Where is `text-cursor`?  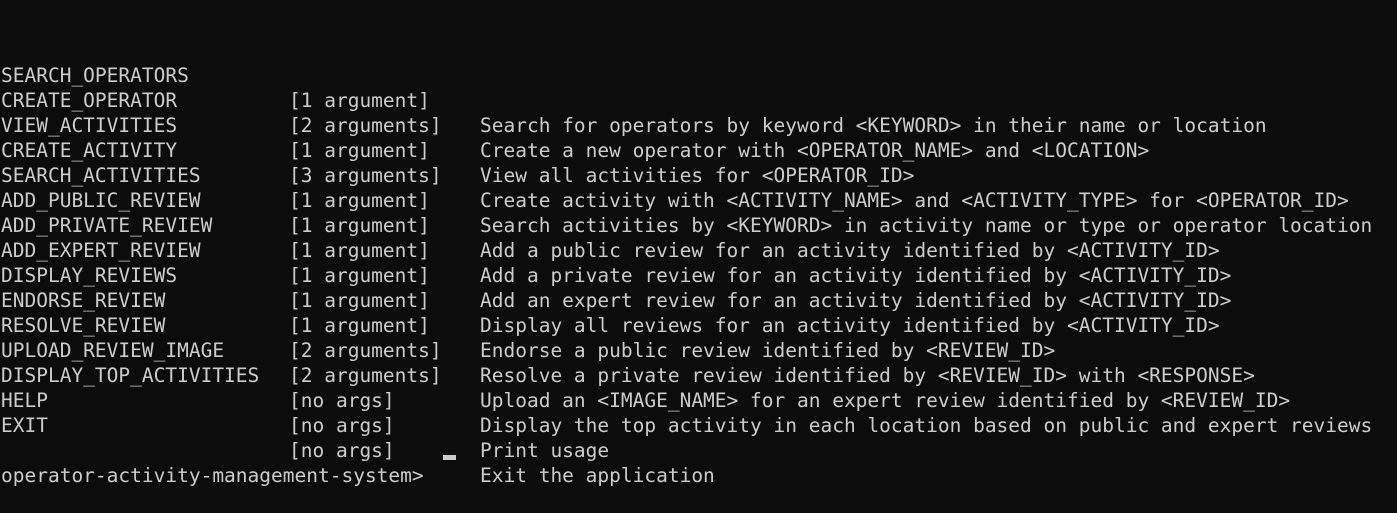
text-cursor is located at coordinates (449, 457).